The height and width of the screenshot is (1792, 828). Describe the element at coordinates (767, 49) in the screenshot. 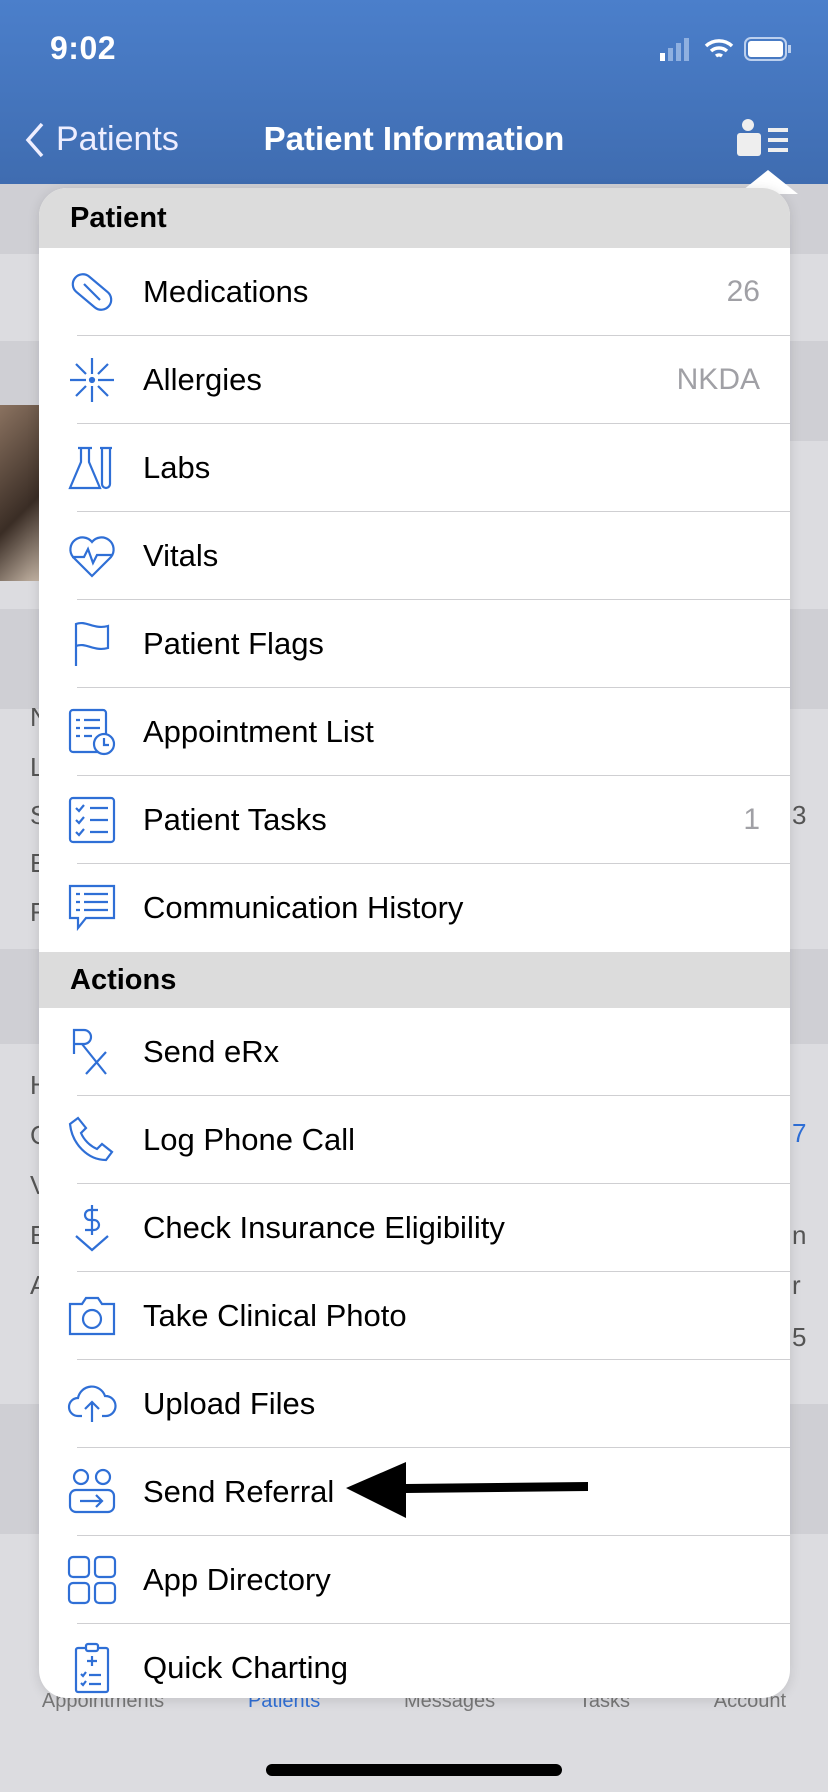

I see `battery-icon` at that location.